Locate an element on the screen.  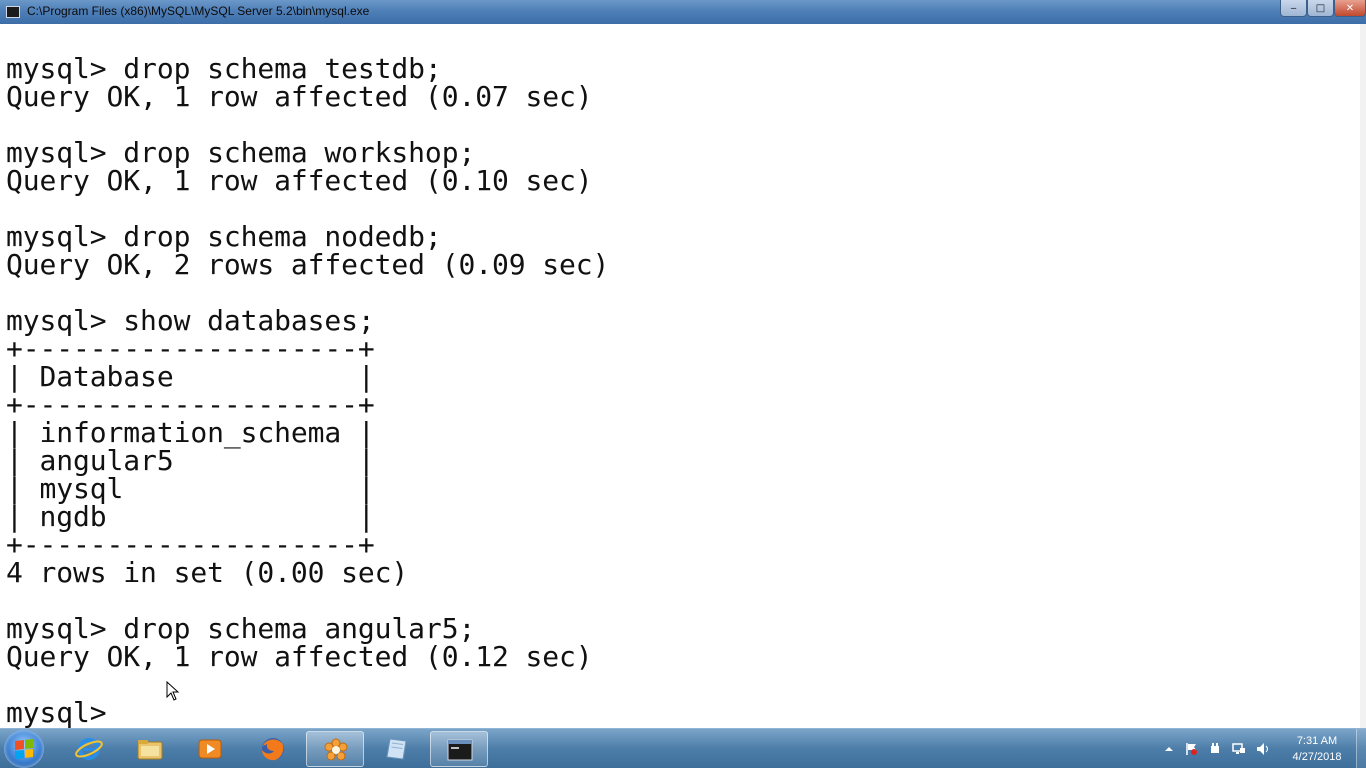
clock-time: 7:31 AM is located at coordinates (1317, 741).